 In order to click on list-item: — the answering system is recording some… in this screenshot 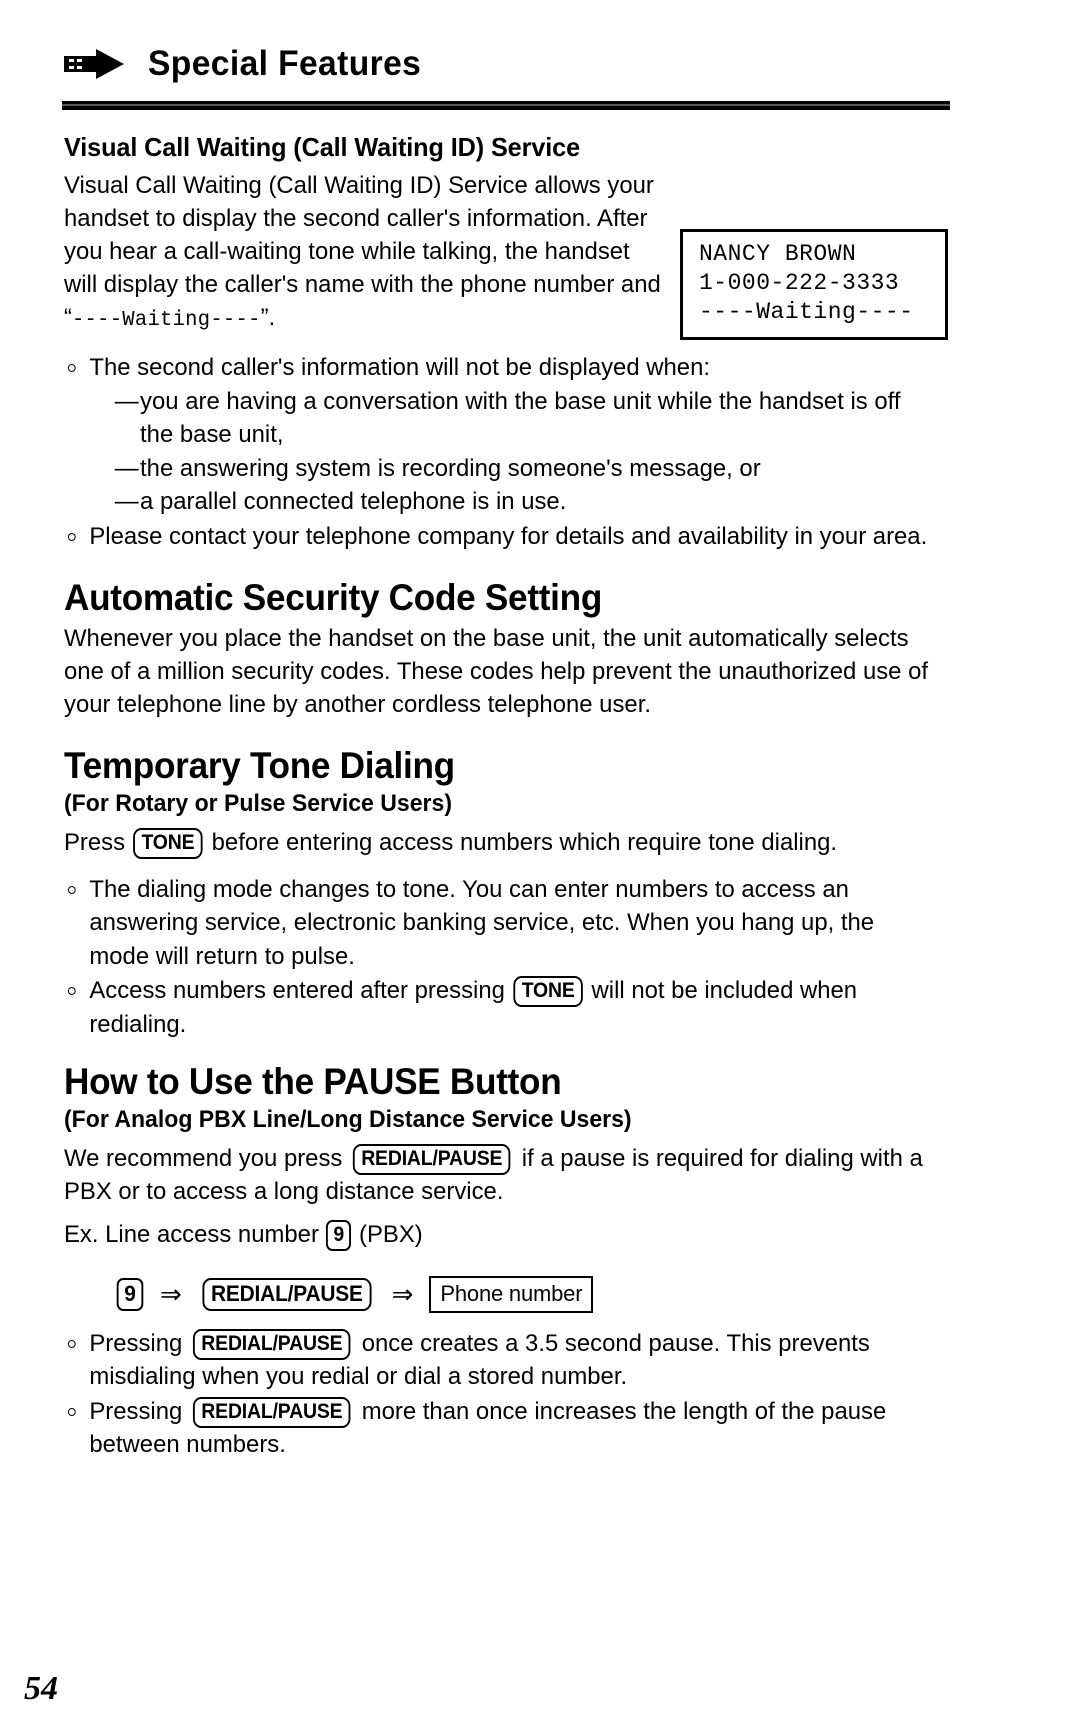, I will do `click(524, 469)`.